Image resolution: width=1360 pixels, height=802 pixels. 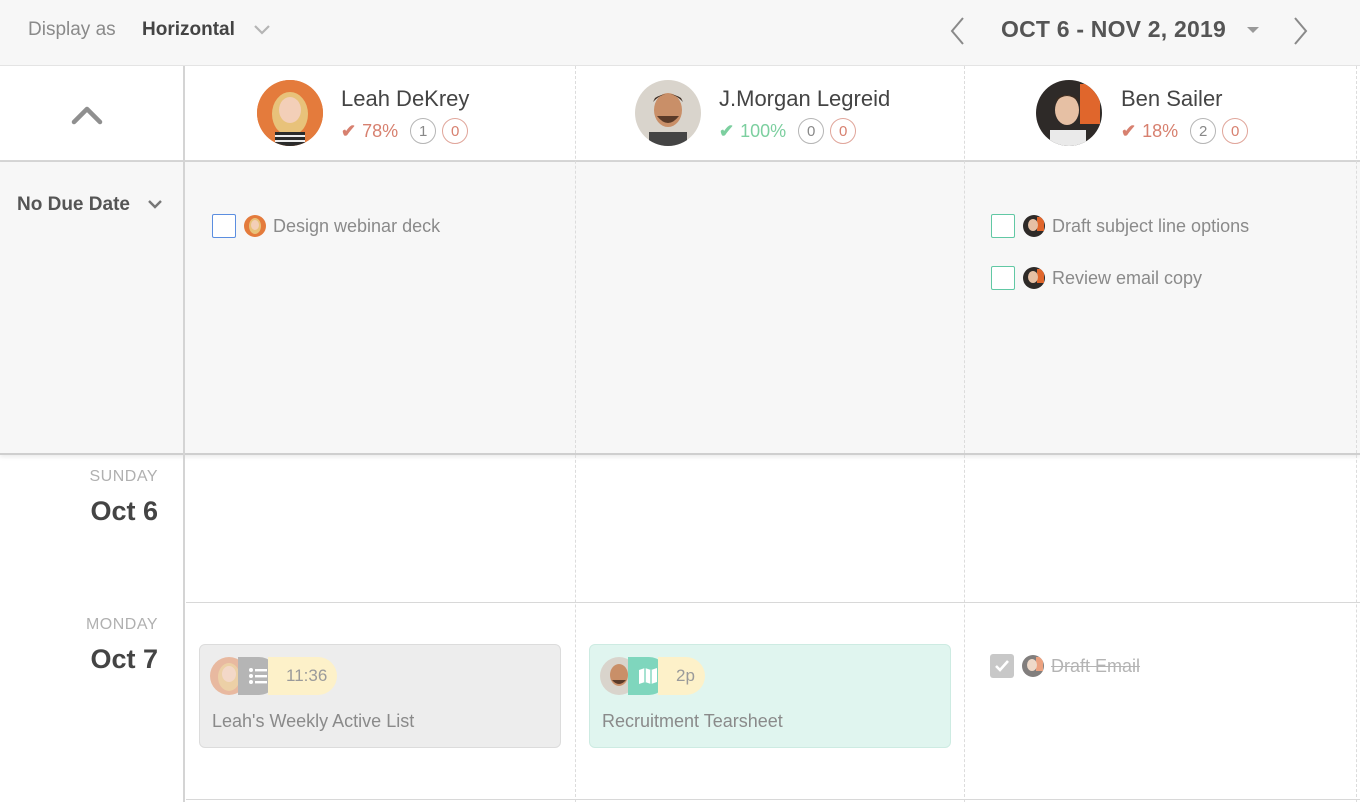 What do you see at coordinates (1253, 30) in the screenshot?
I see `caret-down-icon` at bounding box center [1253, 30].